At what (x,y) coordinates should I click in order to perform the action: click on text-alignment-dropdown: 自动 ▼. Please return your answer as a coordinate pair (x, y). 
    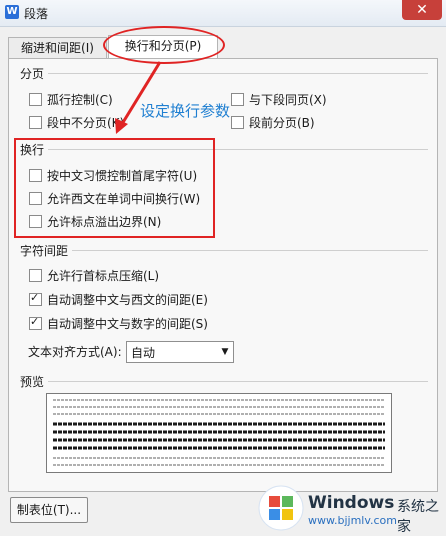
    Looking at the image, I should click on (180, 352).